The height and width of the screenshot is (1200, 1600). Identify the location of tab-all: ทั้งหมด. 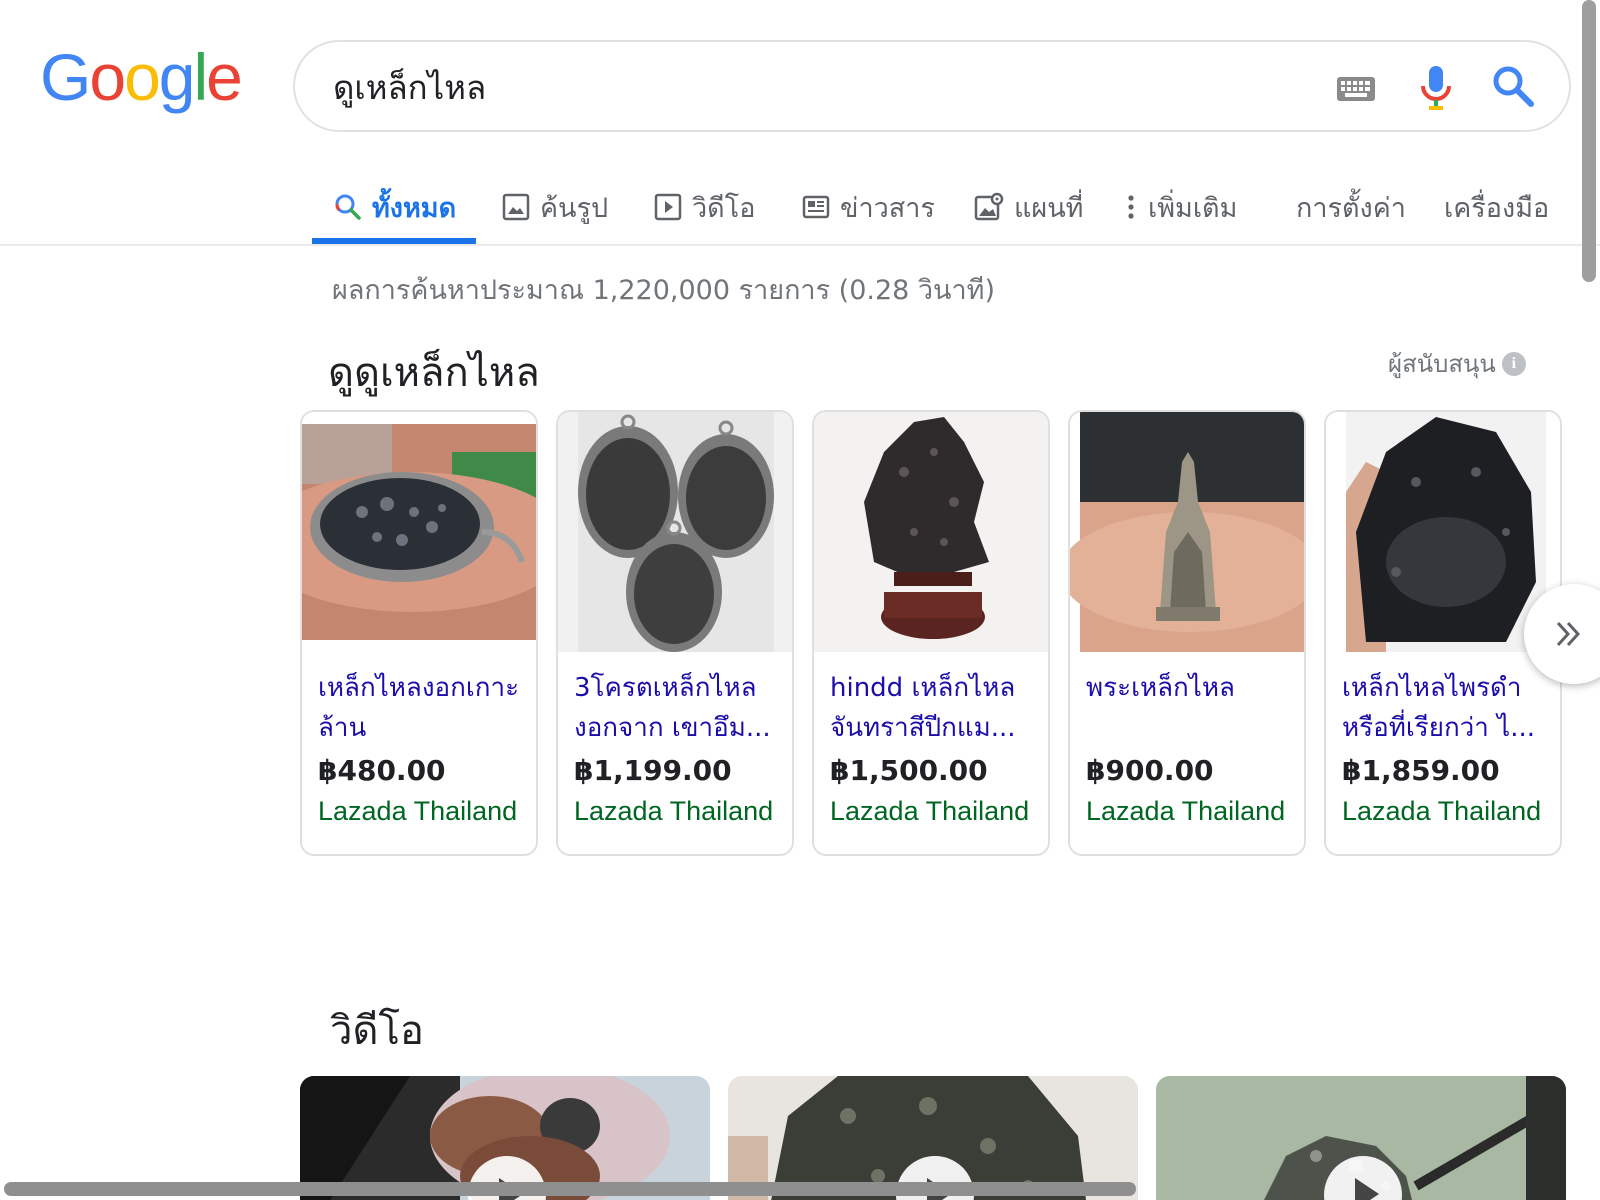
(395, 207).